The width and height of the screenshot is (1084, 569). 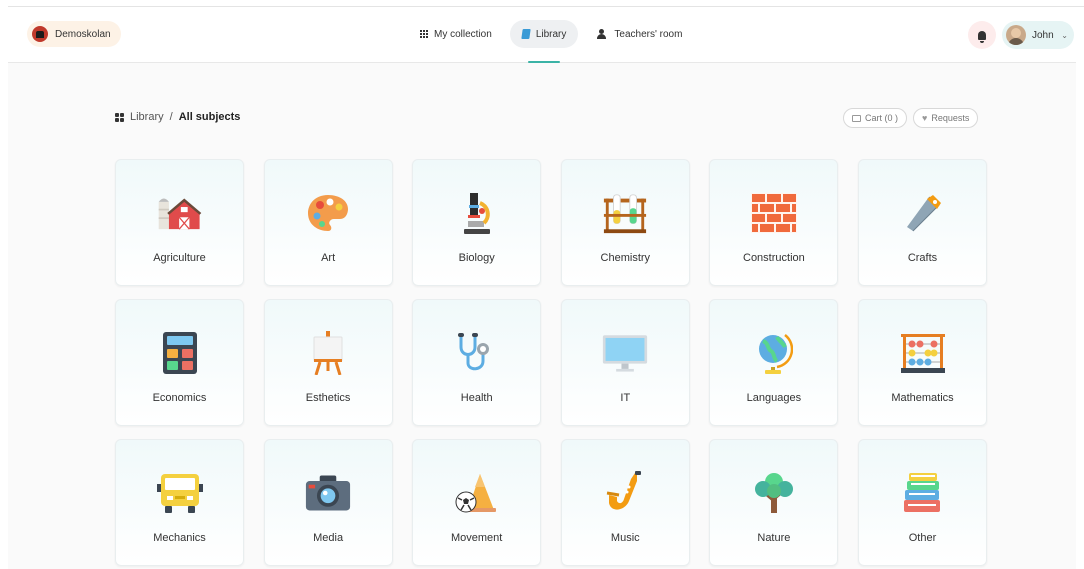 I want to click on subject-card-health: Health, so click(x=477, y=362).